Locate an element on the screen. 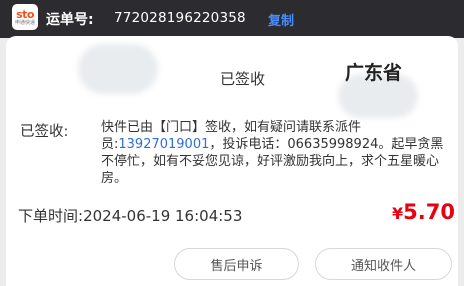 Image resolution: width=464 pixels, height=286 pixels. waybill-label: 运单号: is located at coordinates (70, 20).